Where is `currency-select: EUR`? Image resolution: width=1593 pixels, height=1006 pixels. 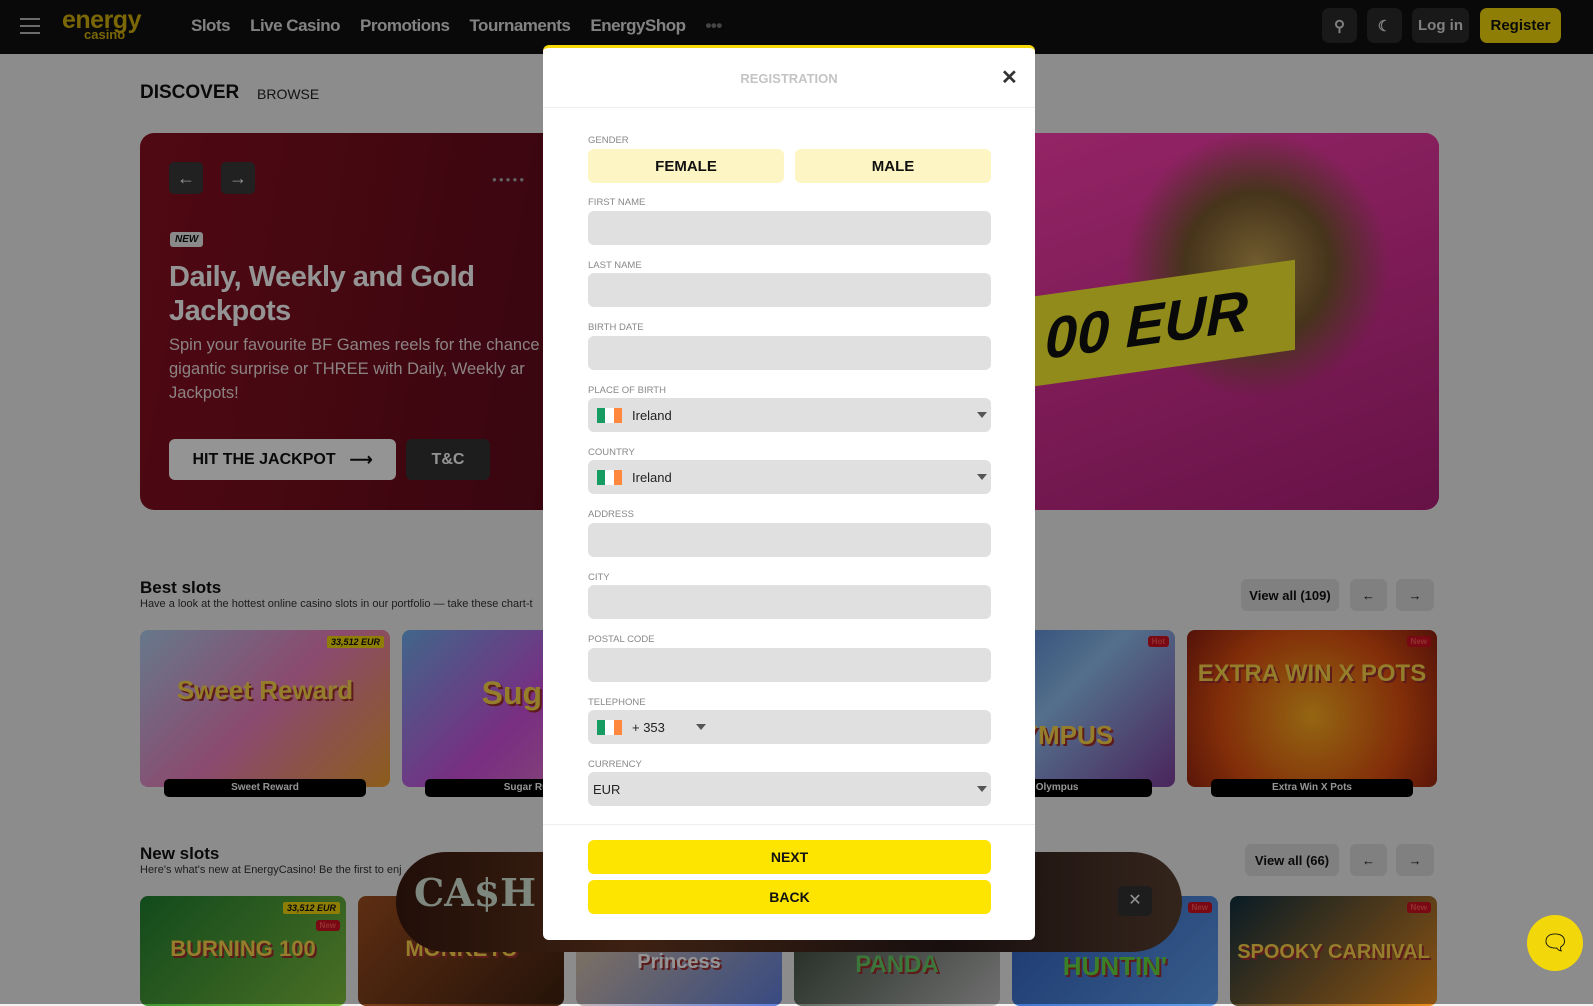
currency-select: EUR is located at coordinates (789, 789).